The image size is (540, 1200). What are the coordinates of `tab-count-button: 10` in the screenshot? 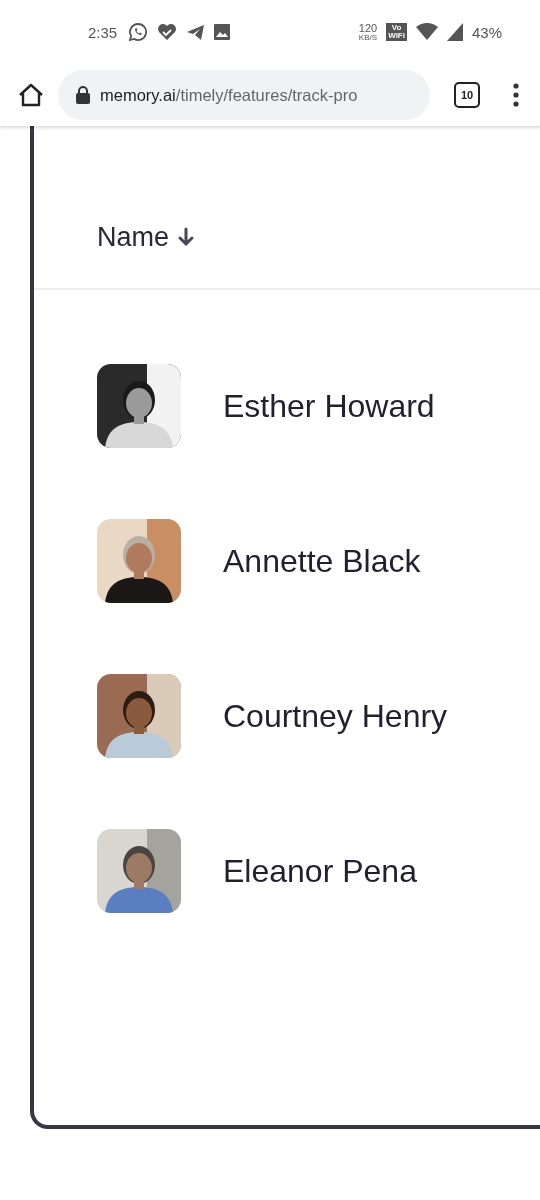 It's located at (467, 95).